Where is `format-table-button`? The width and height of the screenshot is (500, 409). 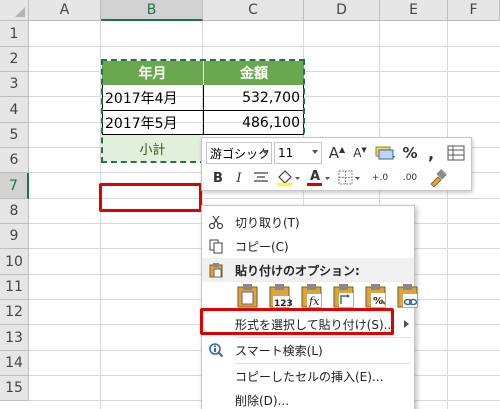 format-table-button is located at coordinates (456, 153).